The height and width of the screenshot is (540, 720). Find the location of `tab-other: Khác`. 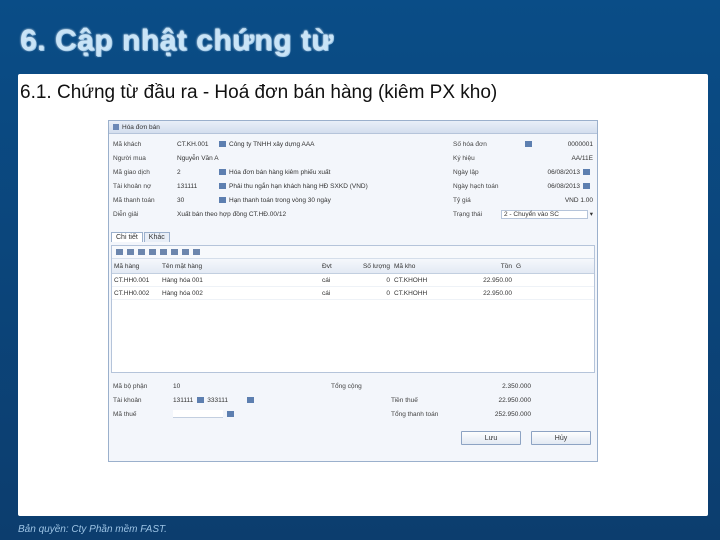

tab-other: Khác is located at coordinates (156, 237).